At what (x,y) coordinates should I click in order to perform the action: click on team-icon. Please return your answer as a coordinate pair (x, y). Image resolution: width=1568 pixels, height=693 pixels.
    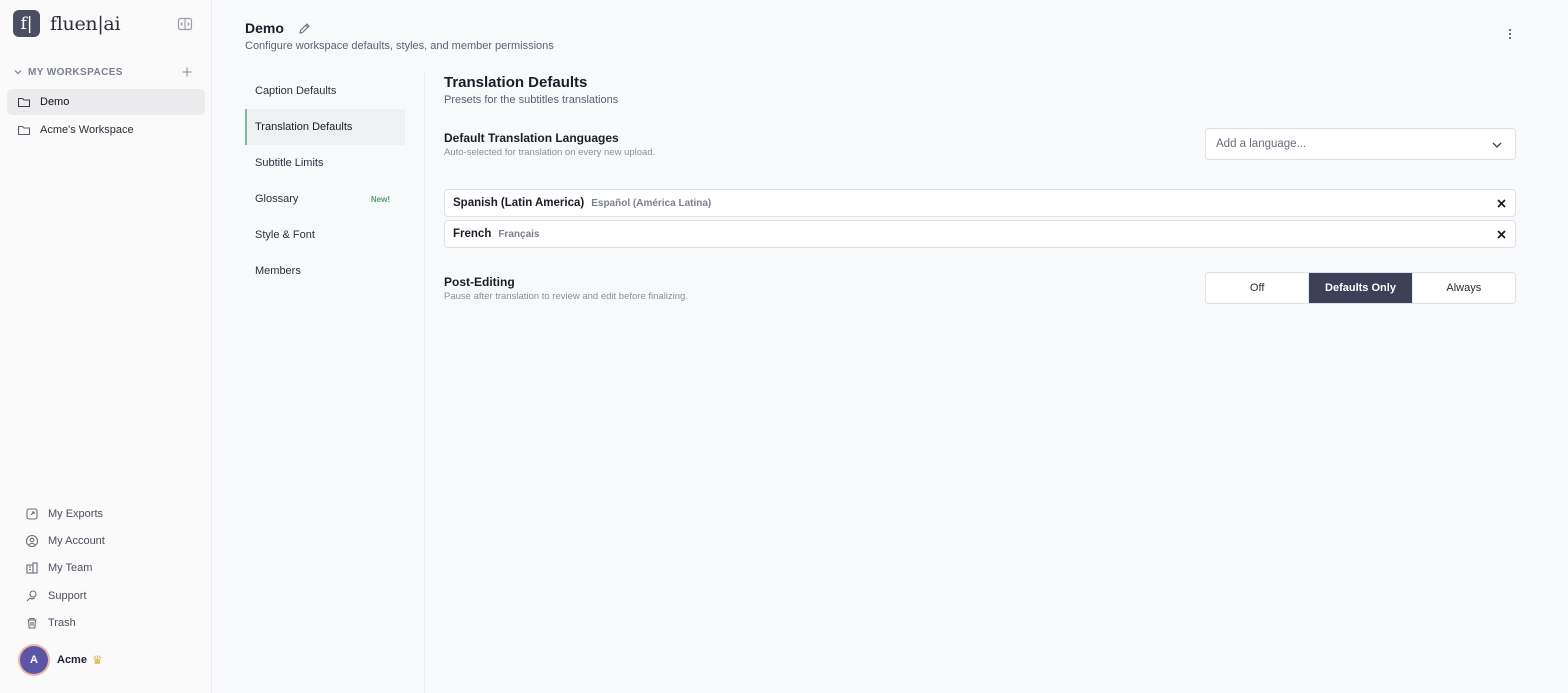
    Looking at the image, I should click on (32, 568).